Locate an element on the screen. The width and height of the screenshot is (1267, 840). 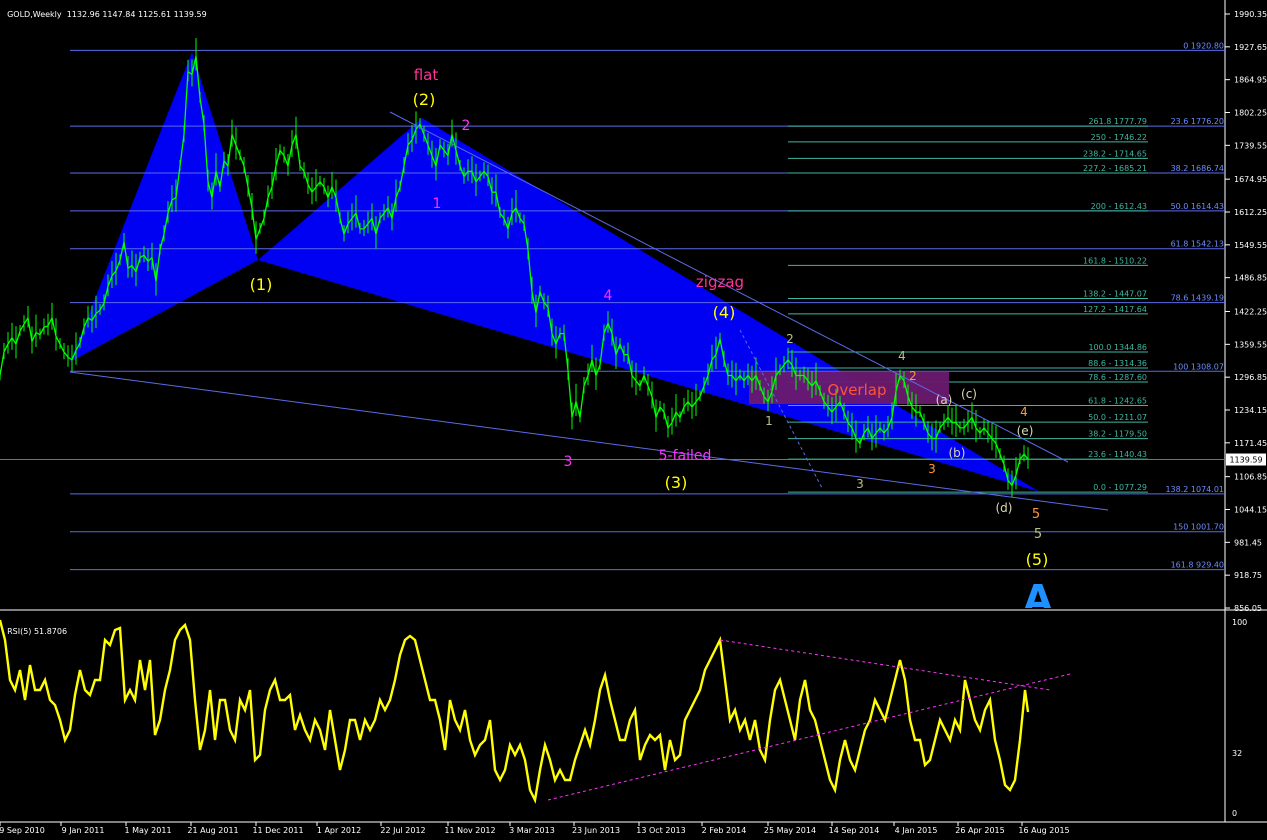
ext-label: 250 - 1746.22 is located at coordinates (1119, 137).